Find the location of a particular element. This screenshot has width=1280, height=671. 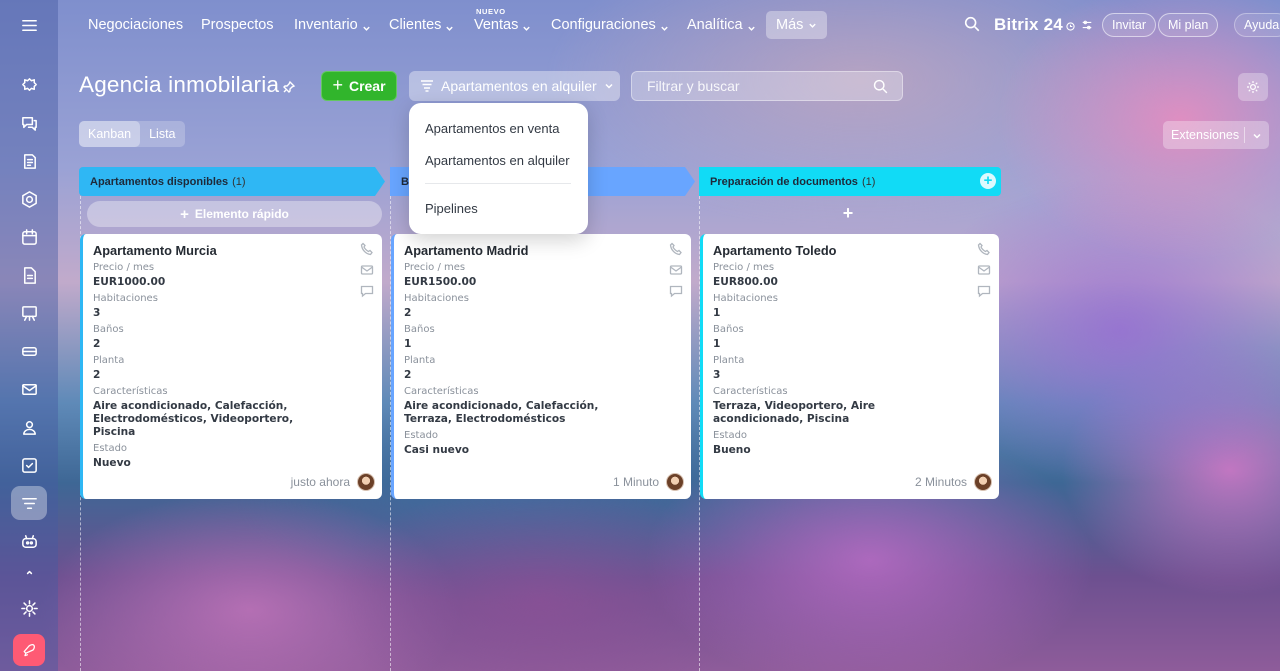

calendar-icon is located at coordinates (29, 237).